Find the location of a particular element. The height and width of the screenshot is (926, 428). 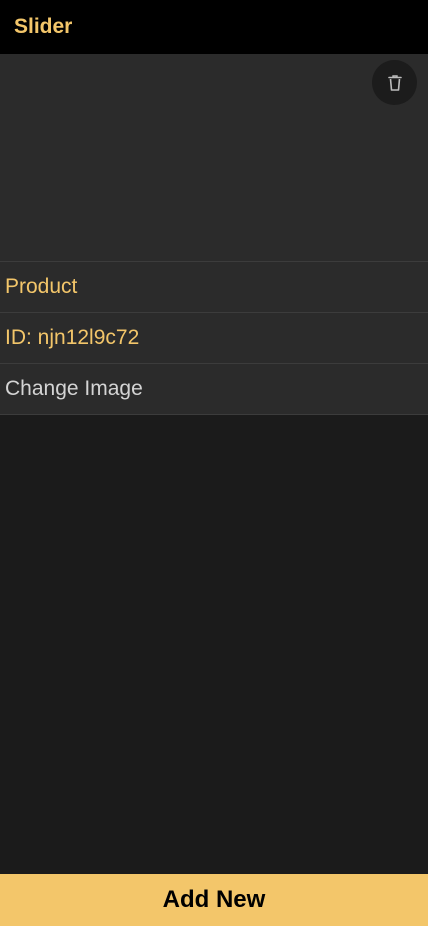

trash-icon is located at coordinates (394, 82).